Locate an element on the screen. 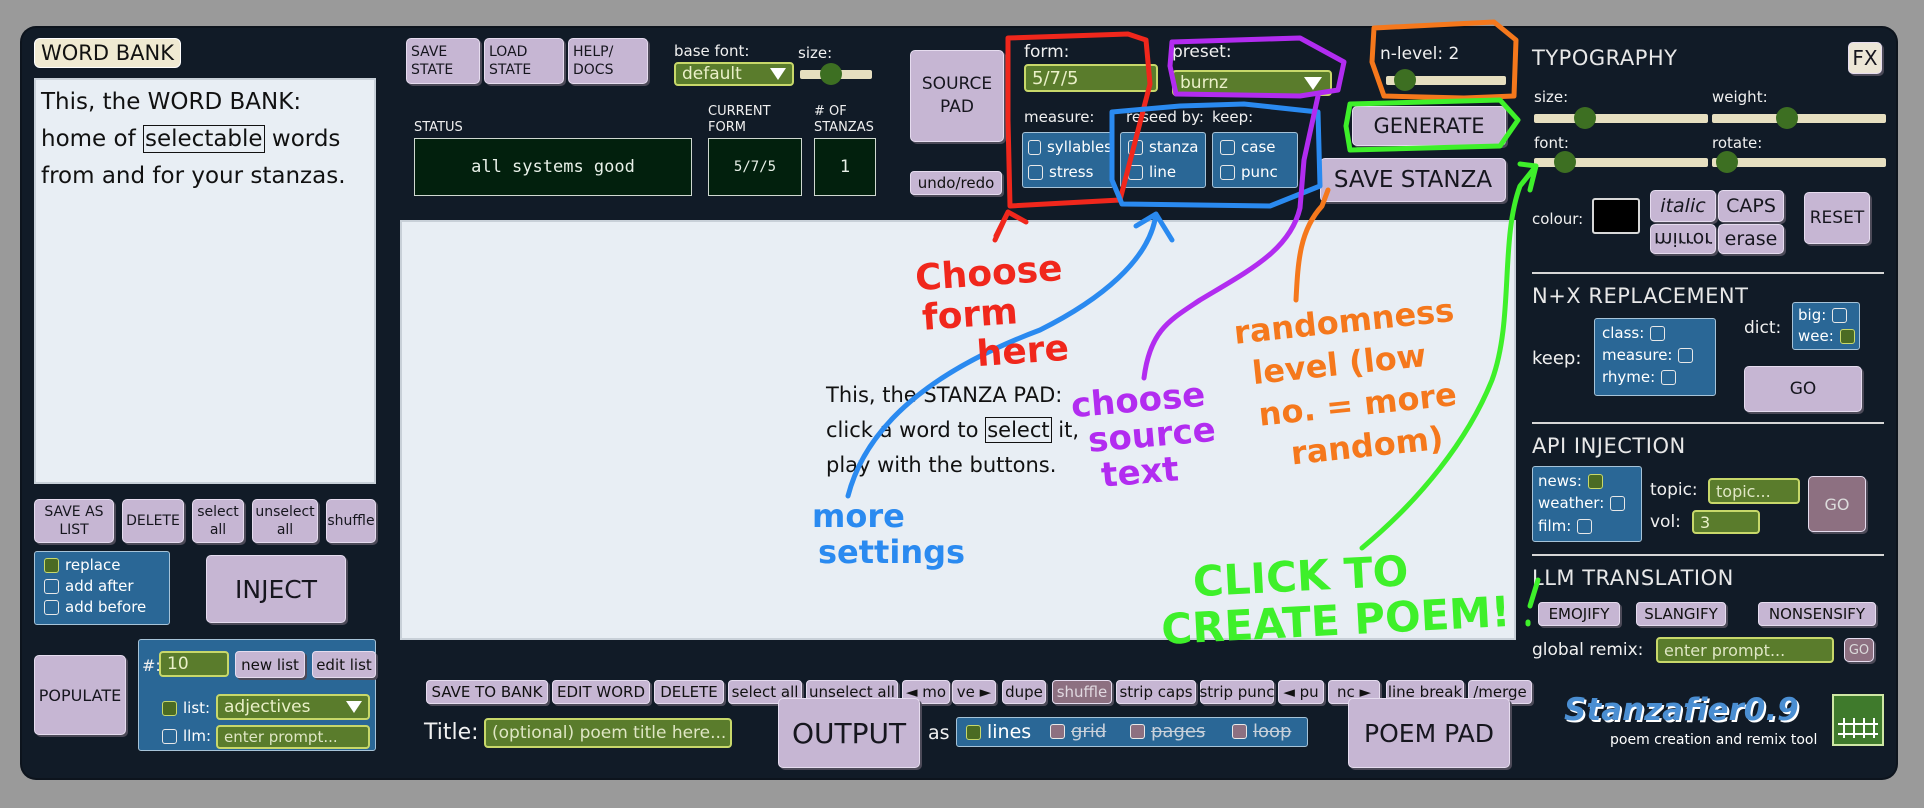 The width and height of the screenshot is (1924, 808). measure-option: measure: is located at coordinates (1648, 355).